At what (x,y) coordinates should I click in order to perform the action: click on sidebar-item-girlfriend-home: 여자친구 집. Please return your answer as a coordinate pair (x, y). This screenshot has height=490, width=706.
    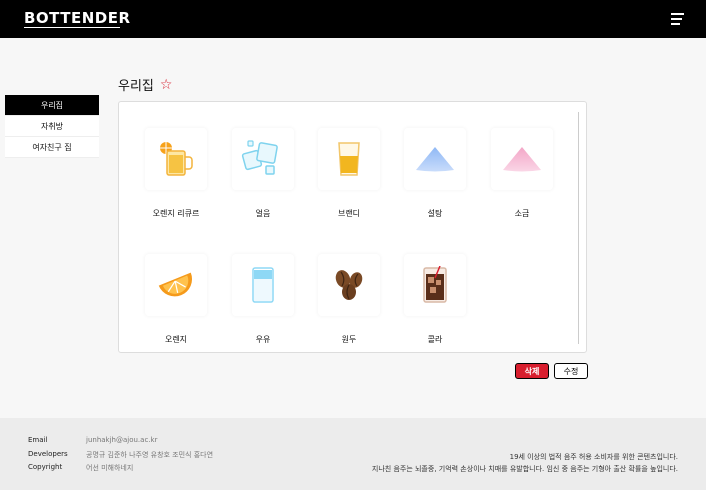
    Looking at the image, I should click on (52, 147).